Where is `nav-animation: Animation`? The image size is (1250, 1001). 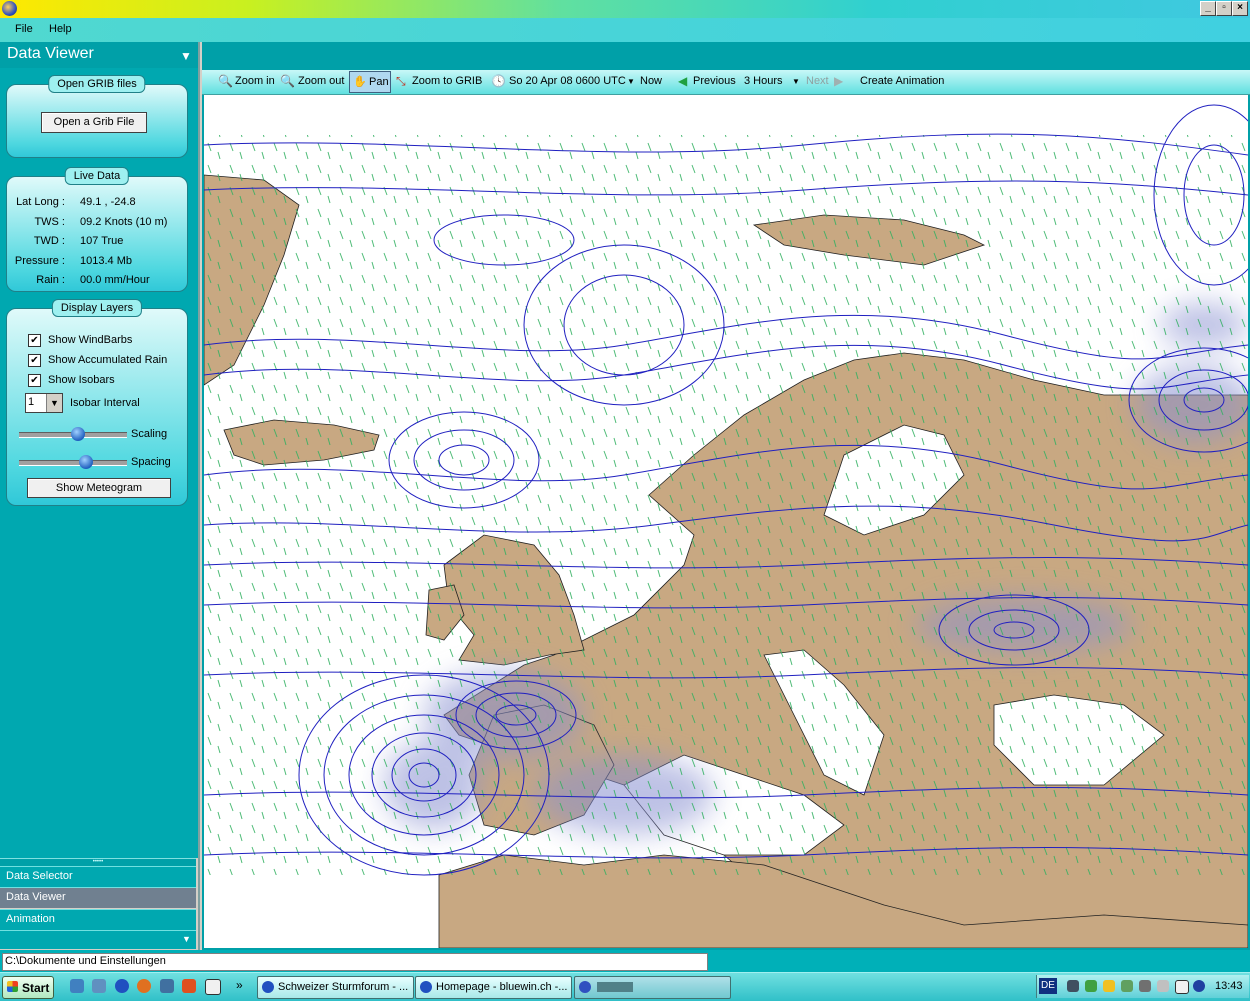 nav-animation: Animation is located at coordinates (98, 919).